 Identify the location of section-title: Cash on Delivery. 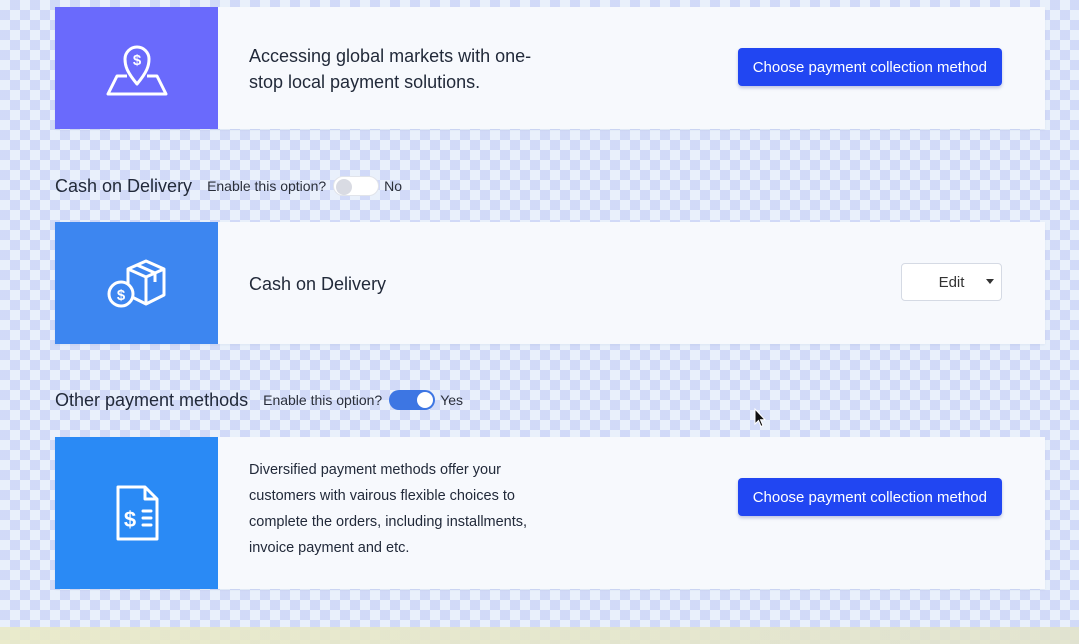
(124, 185).